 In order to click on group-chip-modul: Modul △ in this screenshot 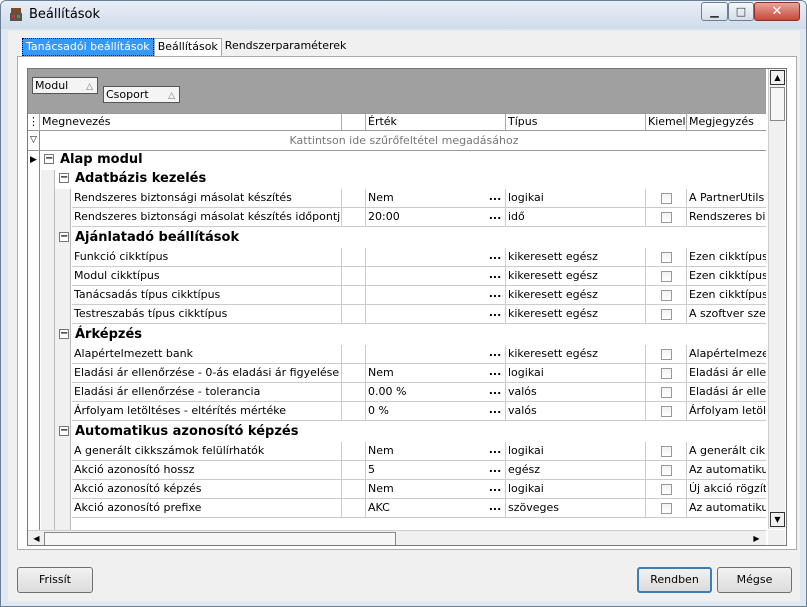, I will do `click(65, 85)`.